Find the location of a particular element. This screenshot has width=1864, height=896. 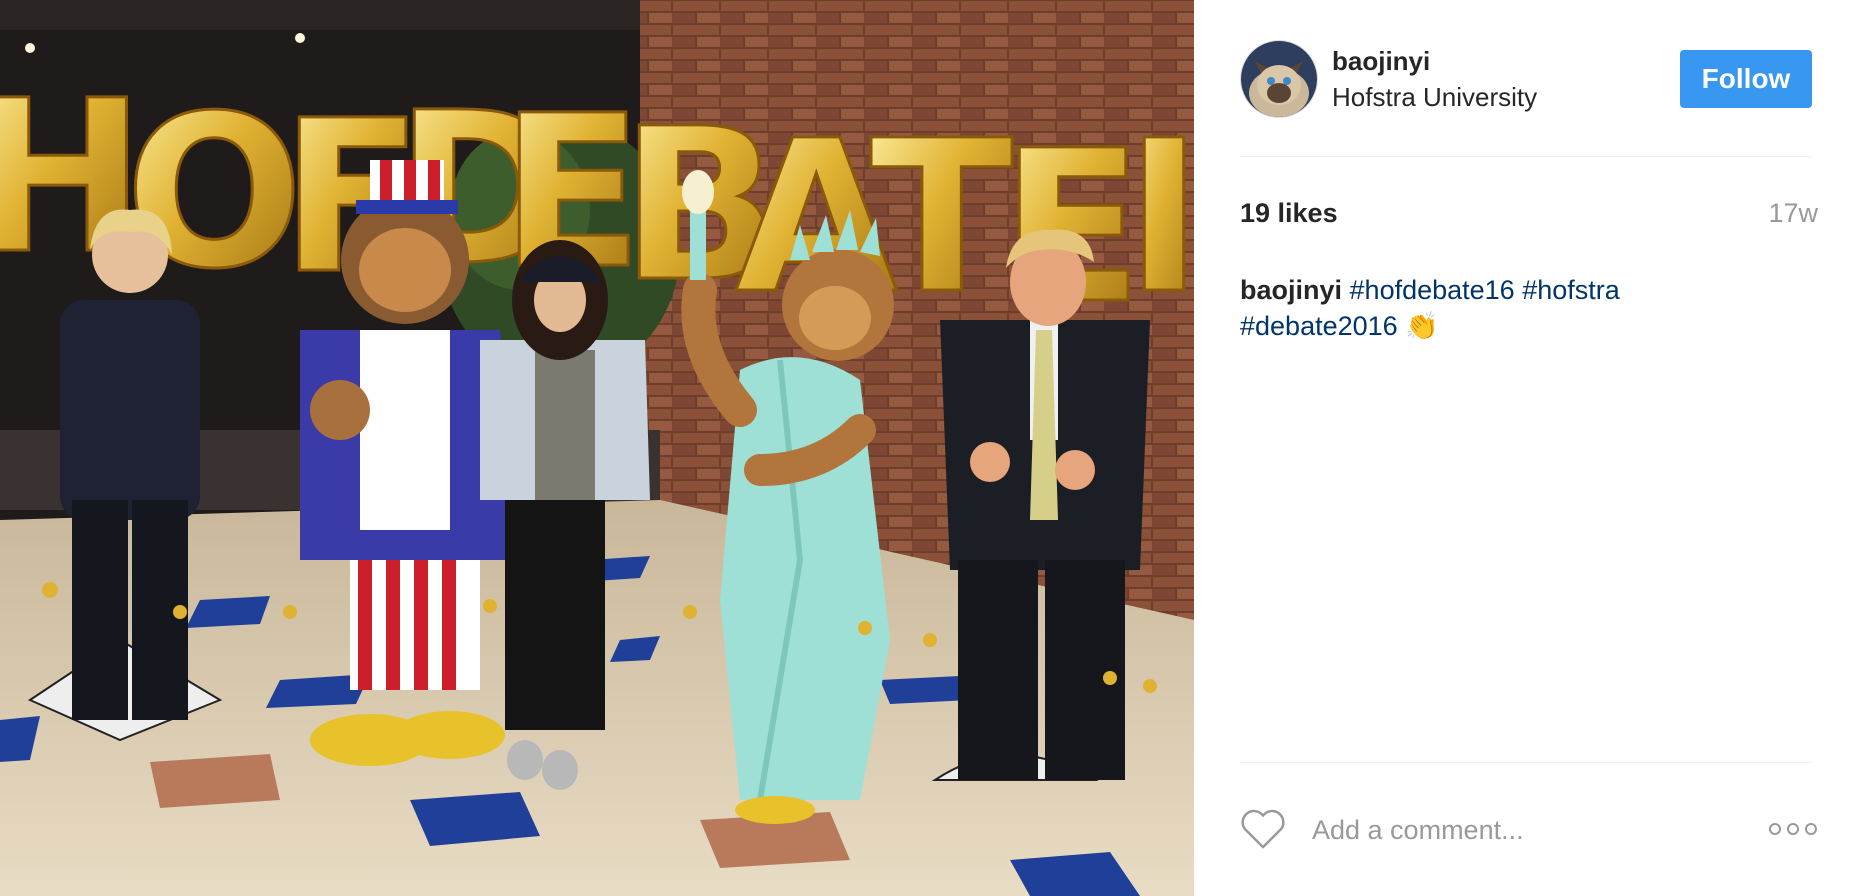

caption-username: baojinyi is located at coordinates (1291, 290).